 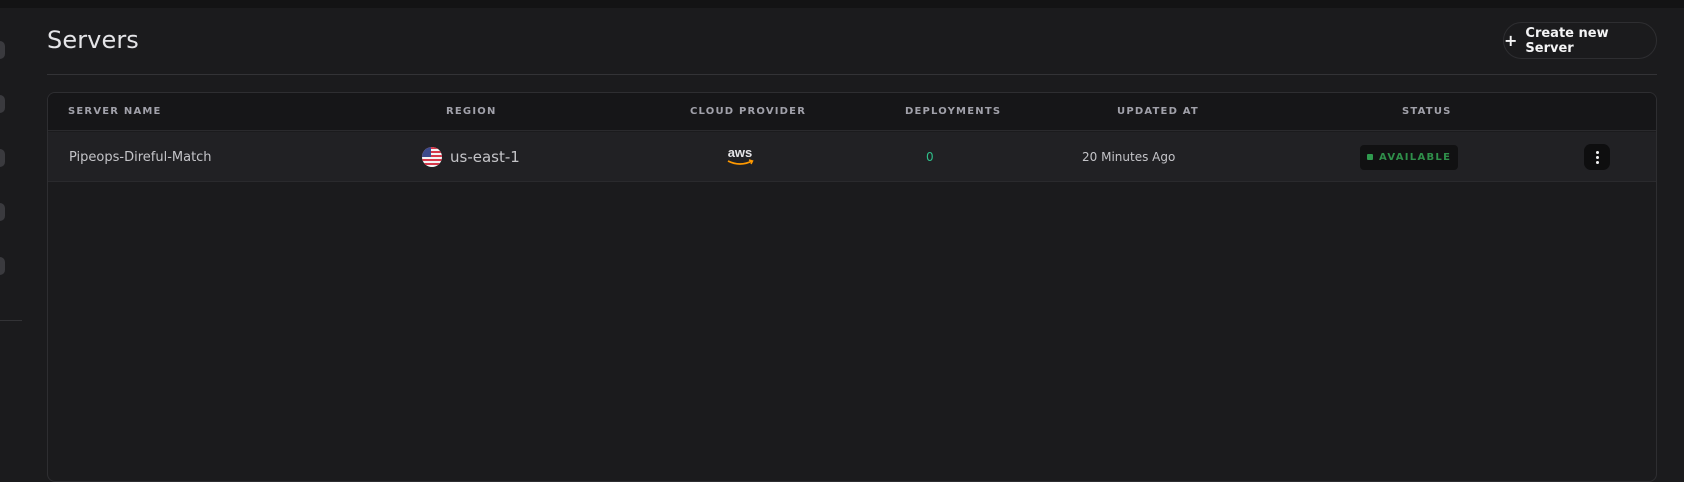 What do you see at coordinates (748, 112) in the screenshot?
I see `column-header-cloud-provider: Cloud Provider` at bounding box center [748, 112].